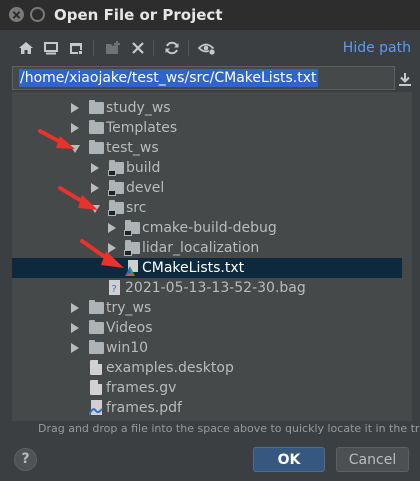 This screenshot has height=481, width=420. Describe the element at coordinates (405, 79) in the screenshot. I see `download-icon` at that location.